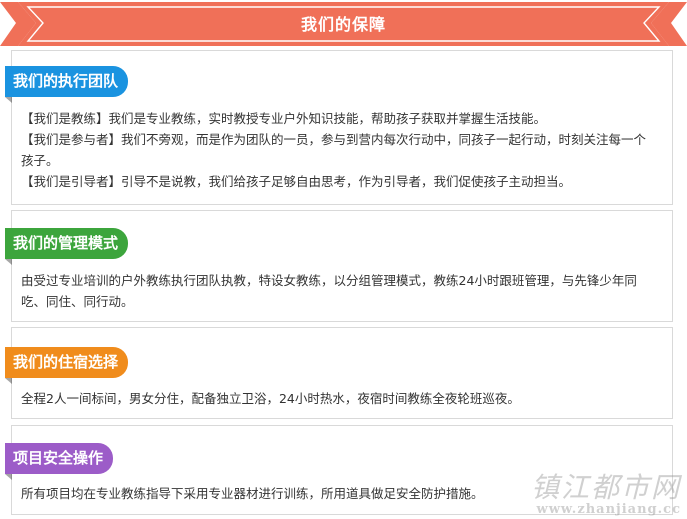 The height and width of the screenshot is (519, 687). Describe the element at coordinates (67, 84) in the screenshot. I see `section-tag-execution-team: 我们的执行团队` at that location.